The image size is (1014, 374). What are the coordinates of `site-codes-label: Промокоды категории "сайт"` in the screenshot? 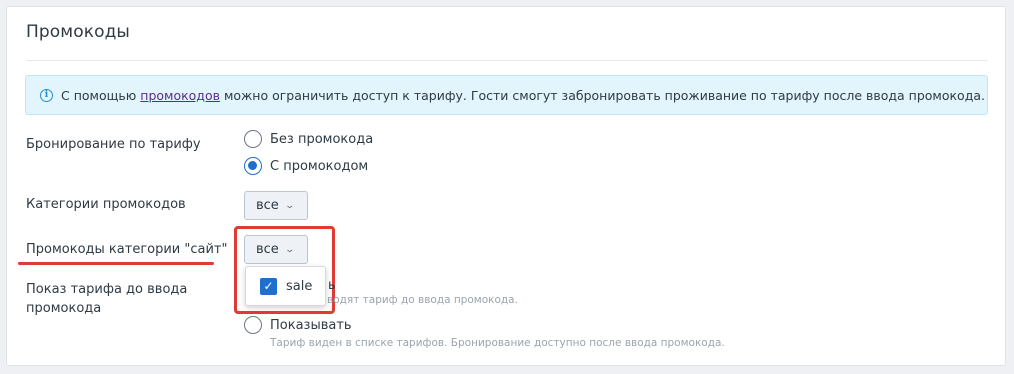 It's located at (127, 249).